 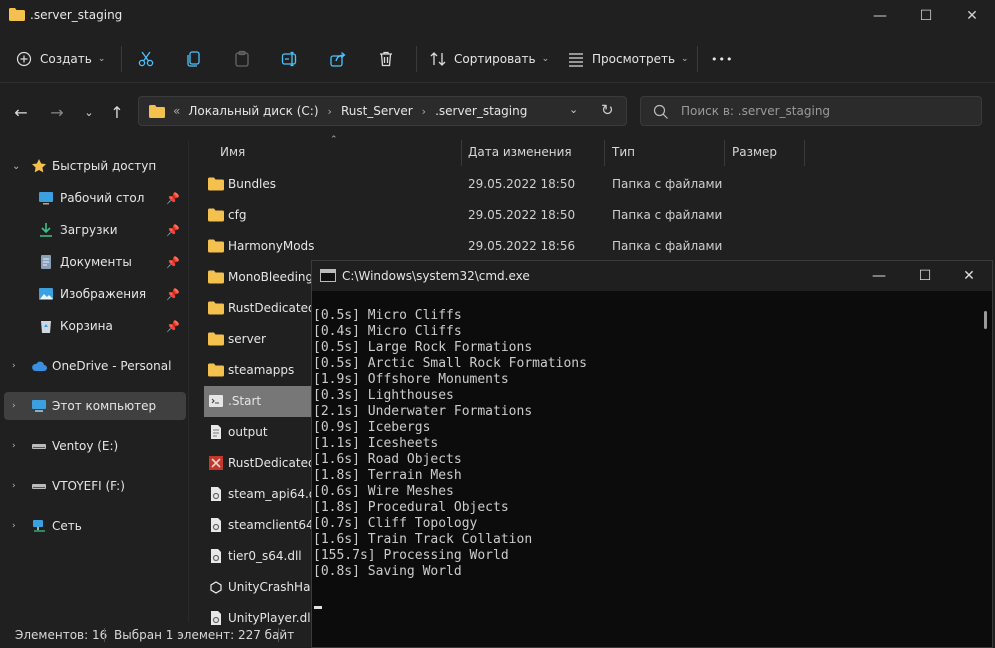 What do you see at coordinates (328, 275) in the screenshot?
I see `console-icon` at bounding box center [328, 275].